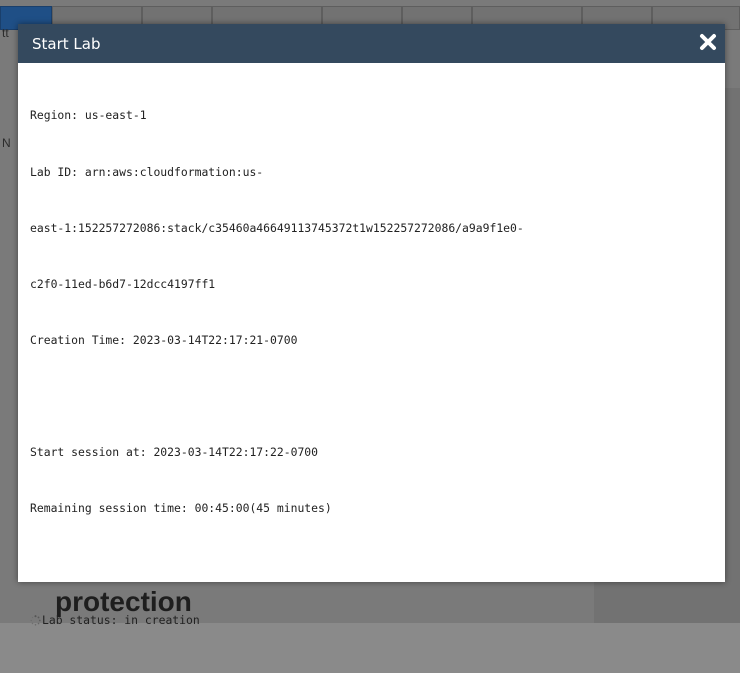 The width and height of the screenshot is (740, 673). Describe the element at coordinates (123, 283) in the screenshot. I see `lab-id-text-3: c2f0-11ed-b6d7-12dcc4197ff1` at that location.